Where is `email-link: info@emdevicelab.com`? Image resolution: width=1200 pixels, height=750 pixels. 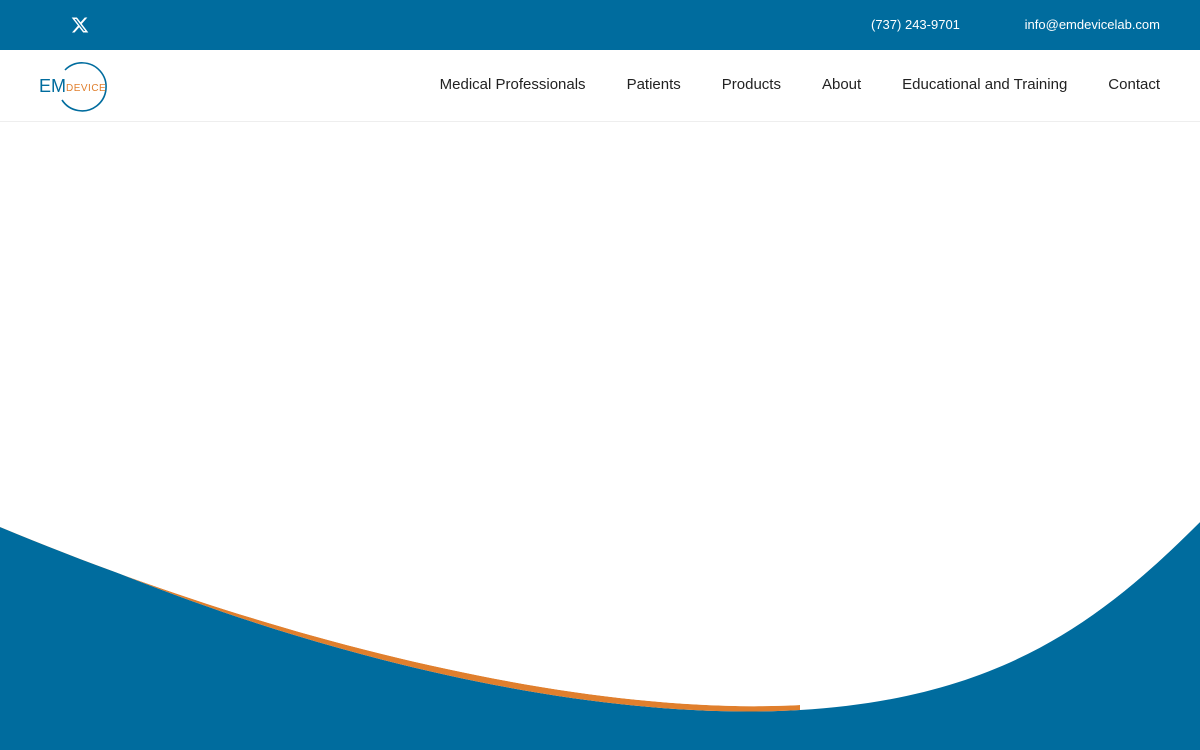
email-link: info@emdevicelab.com is located at coordinates (1092, 25).